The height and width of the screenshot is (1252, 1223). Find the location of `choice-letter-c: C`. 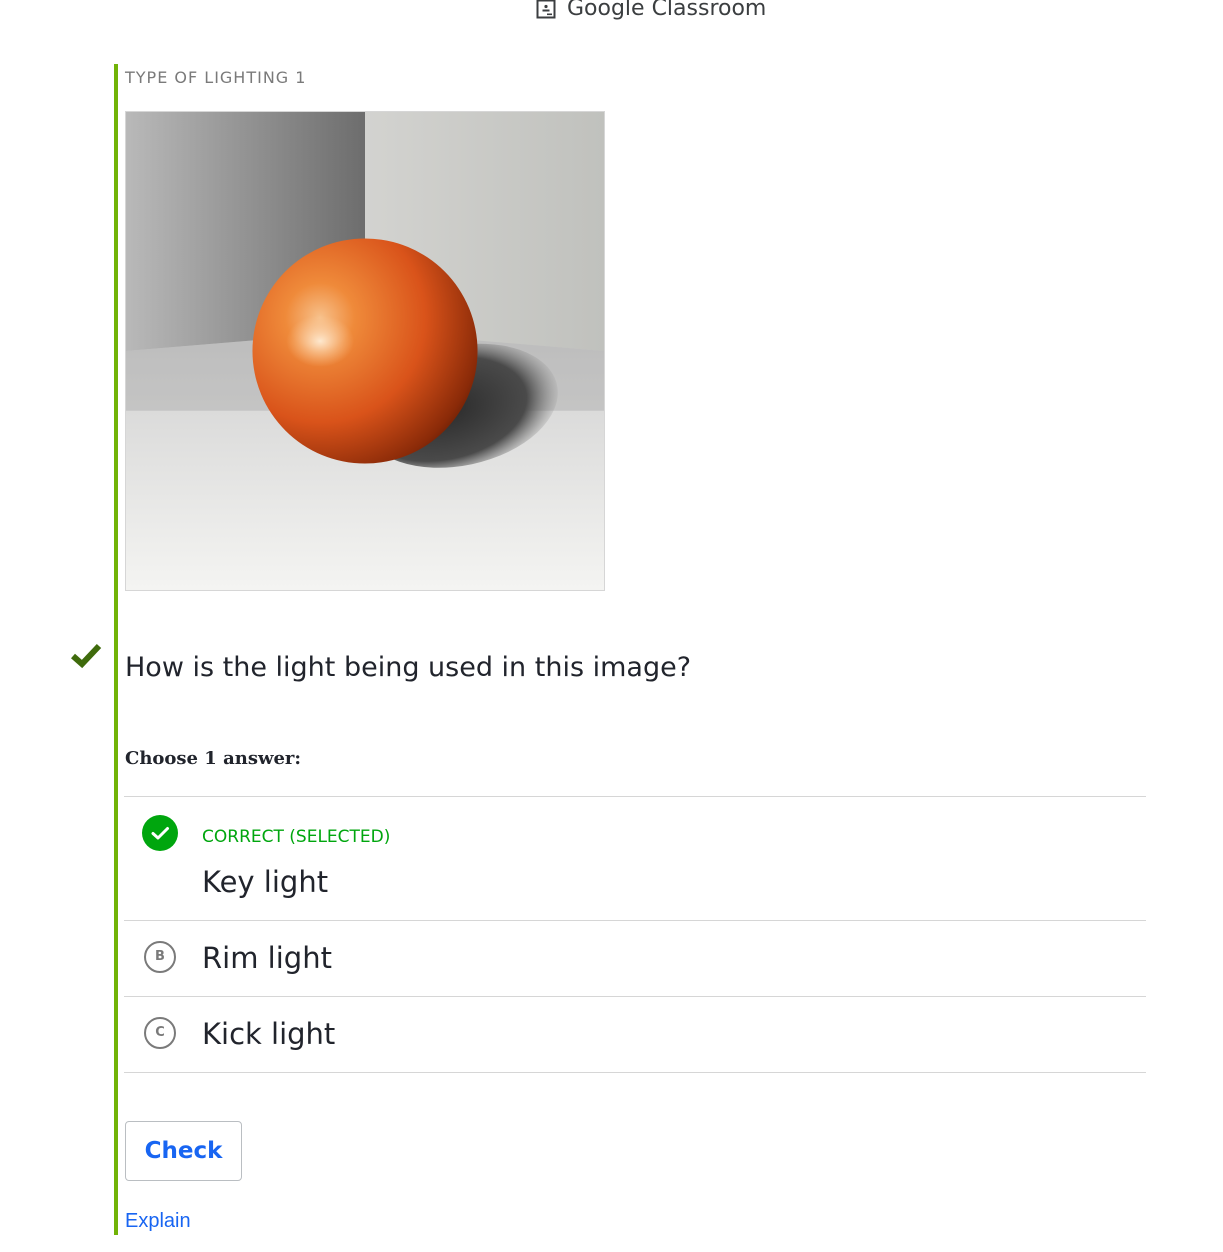

choice-letter-c: C is located at coordinates (160, 1033).